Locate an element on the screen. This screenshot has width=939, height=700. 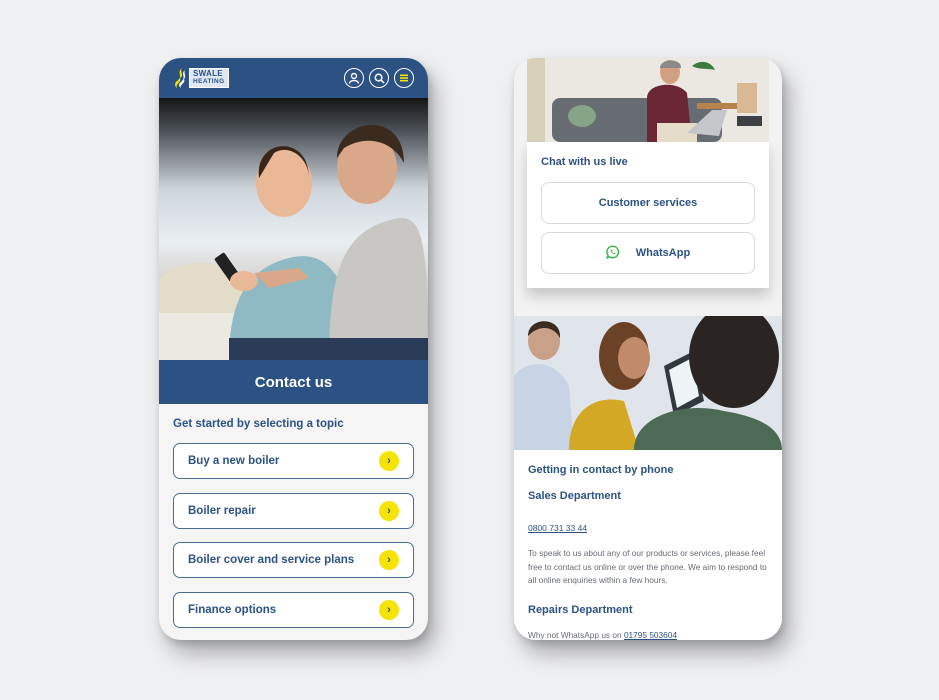
repairs-whatsapp-text: Why not WhatsApp us on 01795 503604 is located at coordinates (648, 635).